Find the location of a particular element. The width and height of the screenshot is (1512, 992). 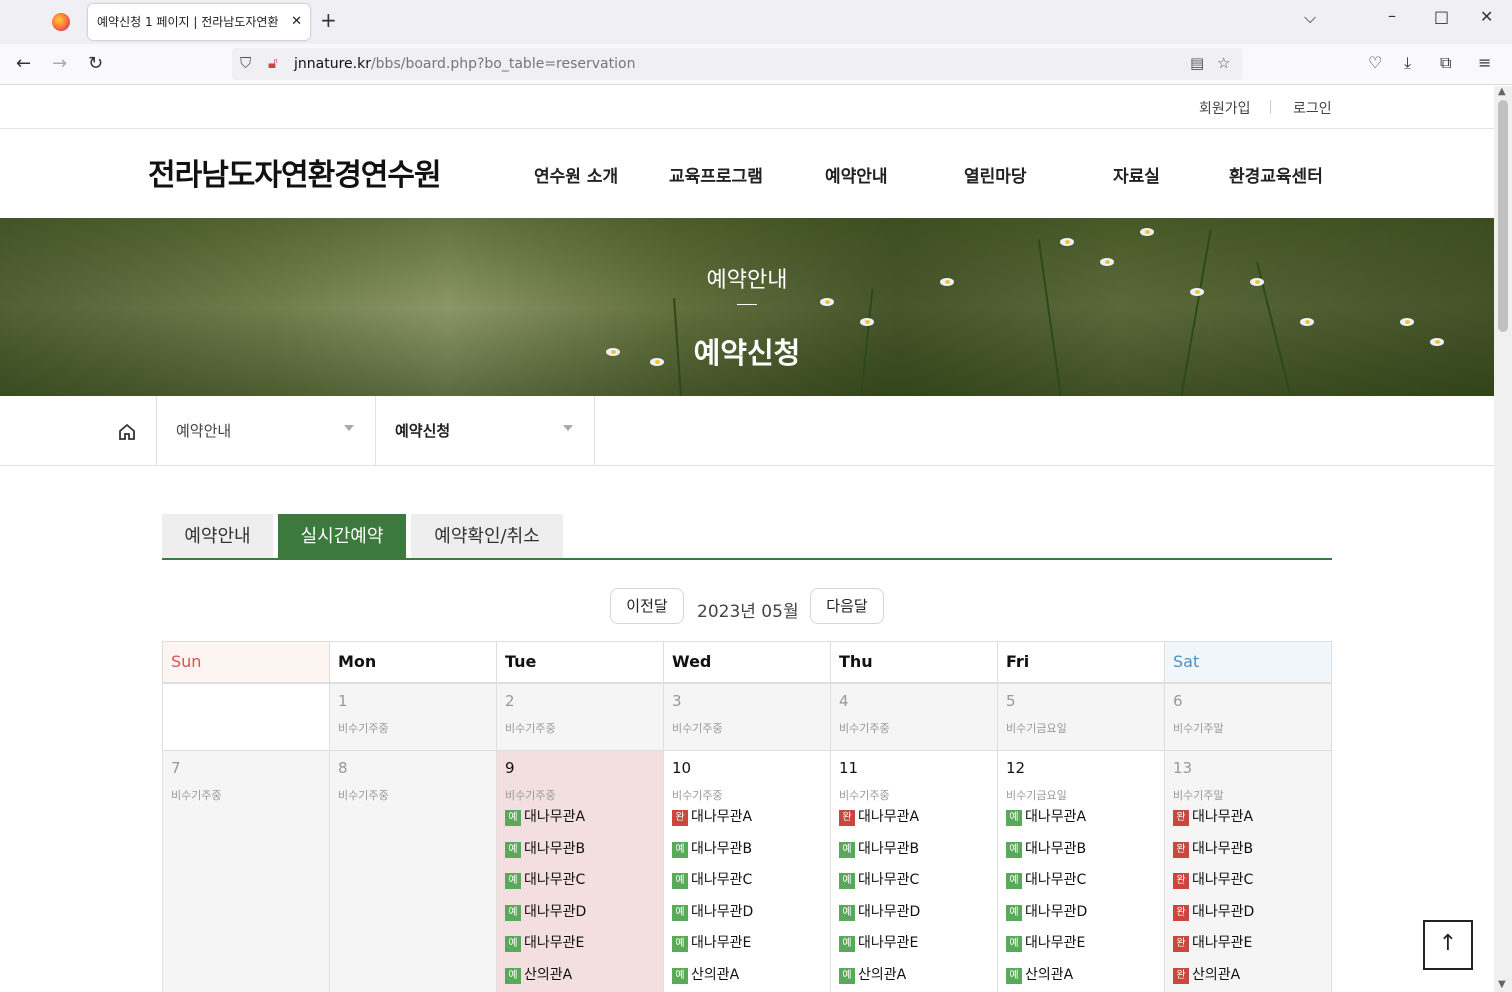

scroll-to-top-button: ↑ is located at coordinates (1448, 945).